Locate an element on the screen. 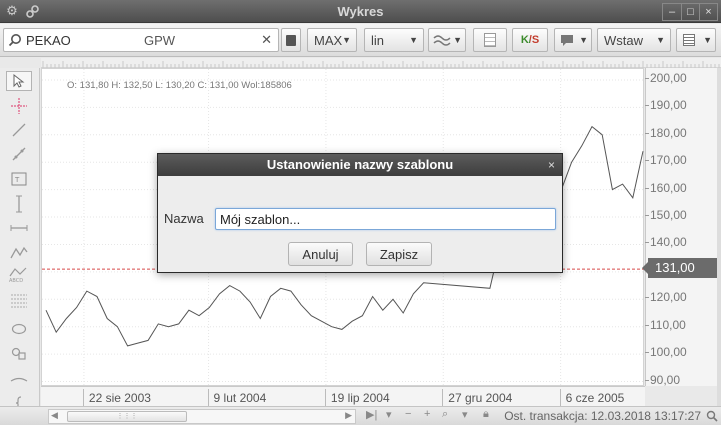 This screenshot has width=721, height=425. clear-search-icon: ✕ is located at coordinates (266, 40).